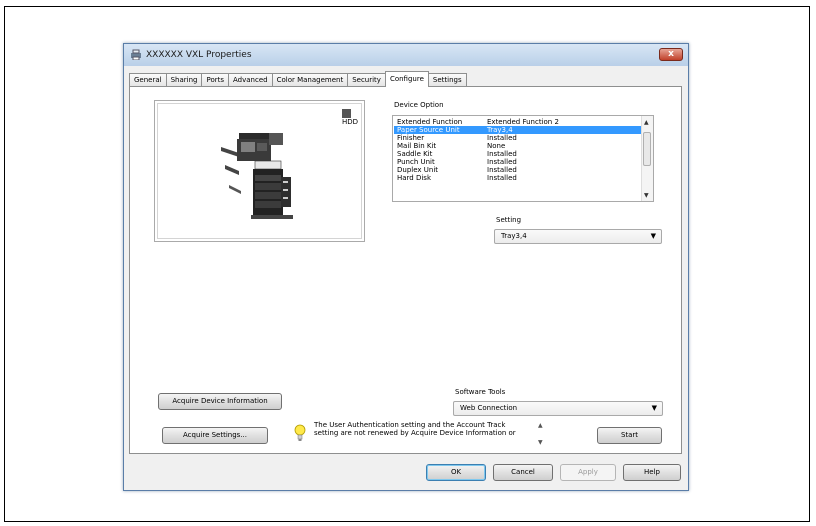 This screenshot has width=816, height=526. What do you see at coordinates (652, 472) in the screenshot?
I see `help-button: Help` at bounding box center [652, 472].